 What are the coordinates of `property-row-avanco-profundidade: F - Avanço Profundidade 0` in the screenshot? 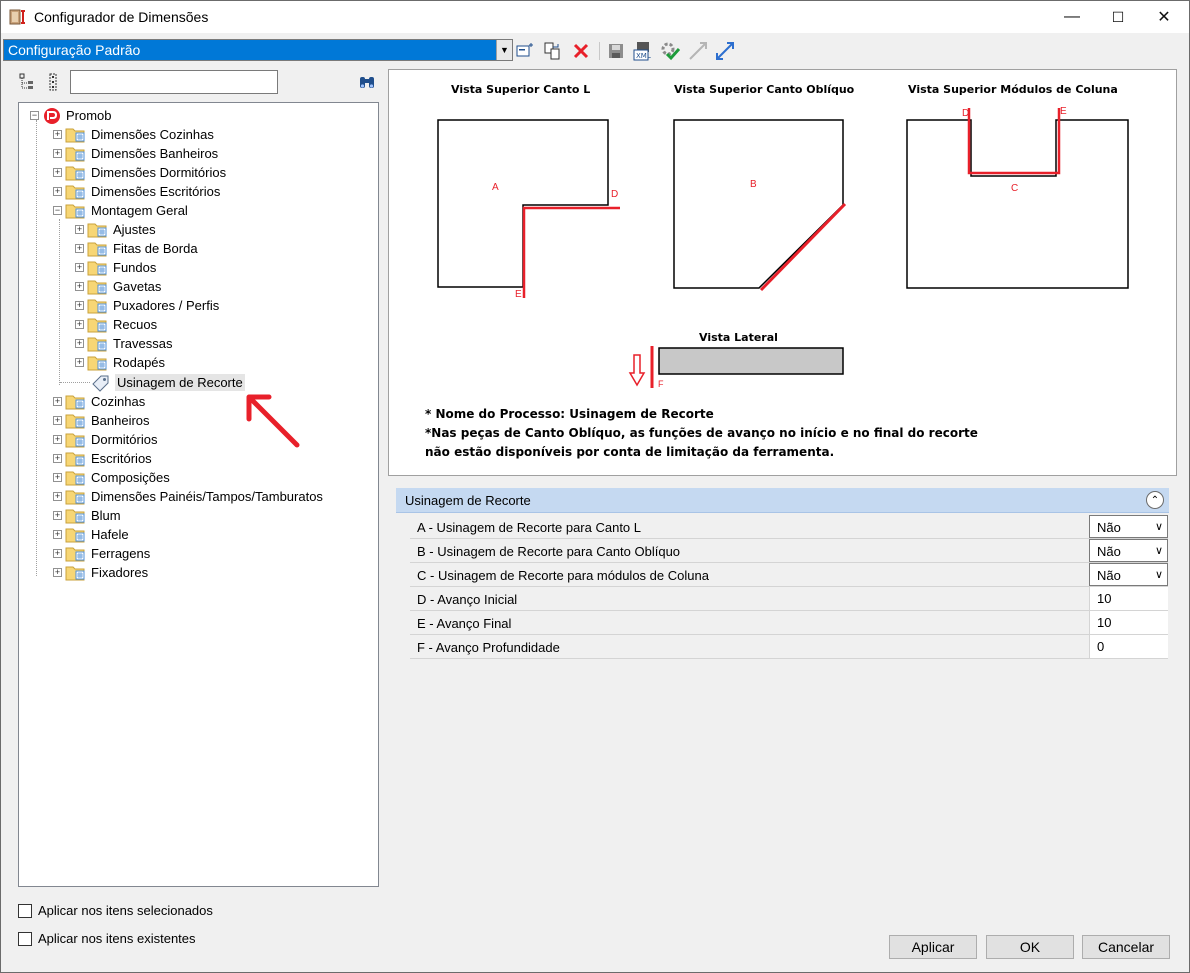 It's located at (789, 647).